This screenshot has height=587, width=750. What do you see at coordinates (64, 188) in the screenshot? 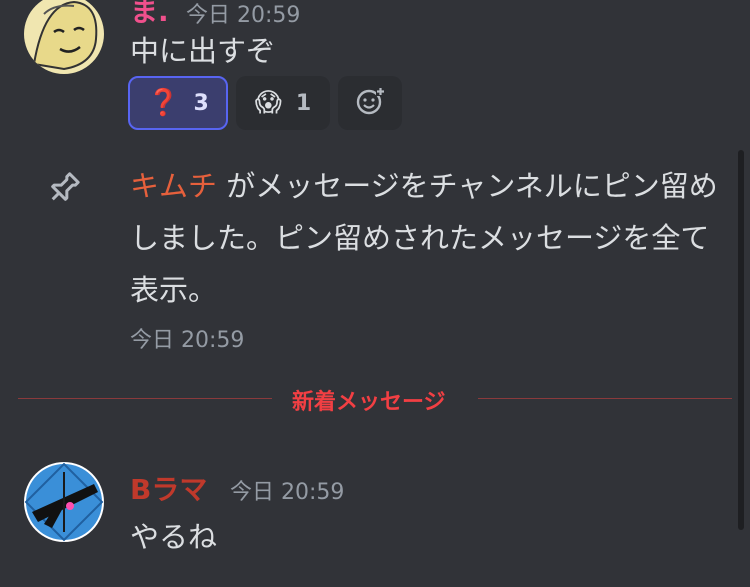
I see `pin-icon` at bounding box center [64, 188].